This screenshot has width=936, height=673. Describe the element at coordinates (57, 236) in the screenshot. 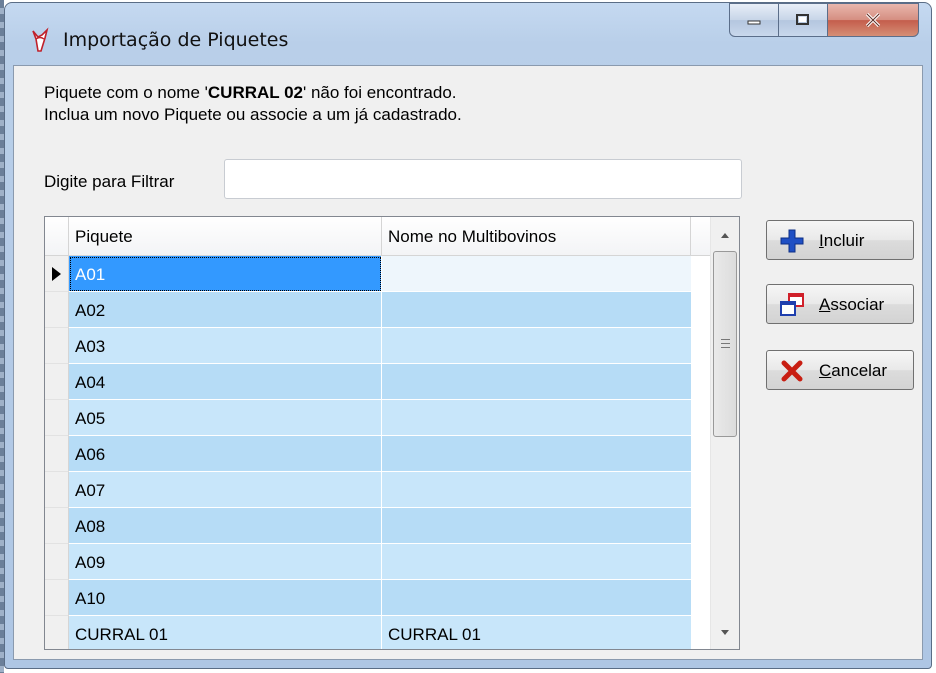

I see `row-header-corner` at that location.